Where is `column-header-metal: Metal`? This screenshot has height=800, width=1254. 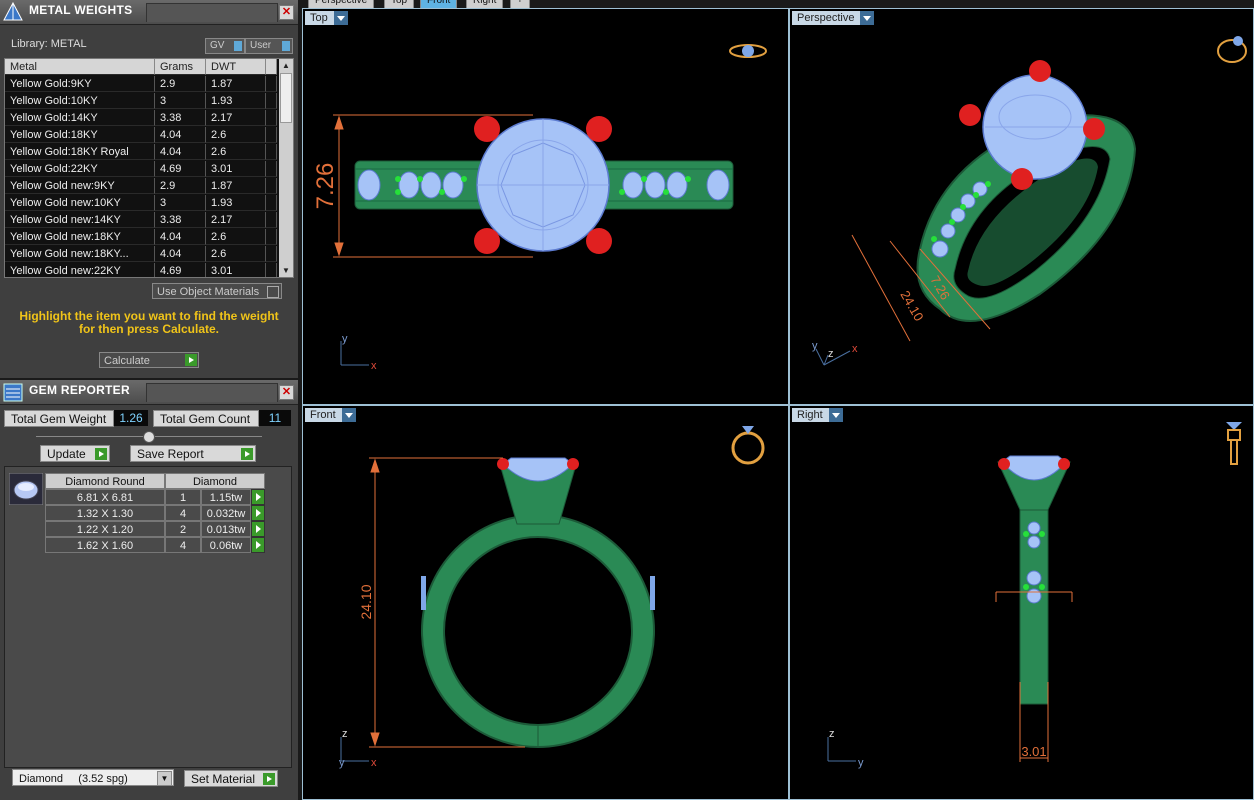
column-header-metal: Metal is located at coordinates (80, 67).